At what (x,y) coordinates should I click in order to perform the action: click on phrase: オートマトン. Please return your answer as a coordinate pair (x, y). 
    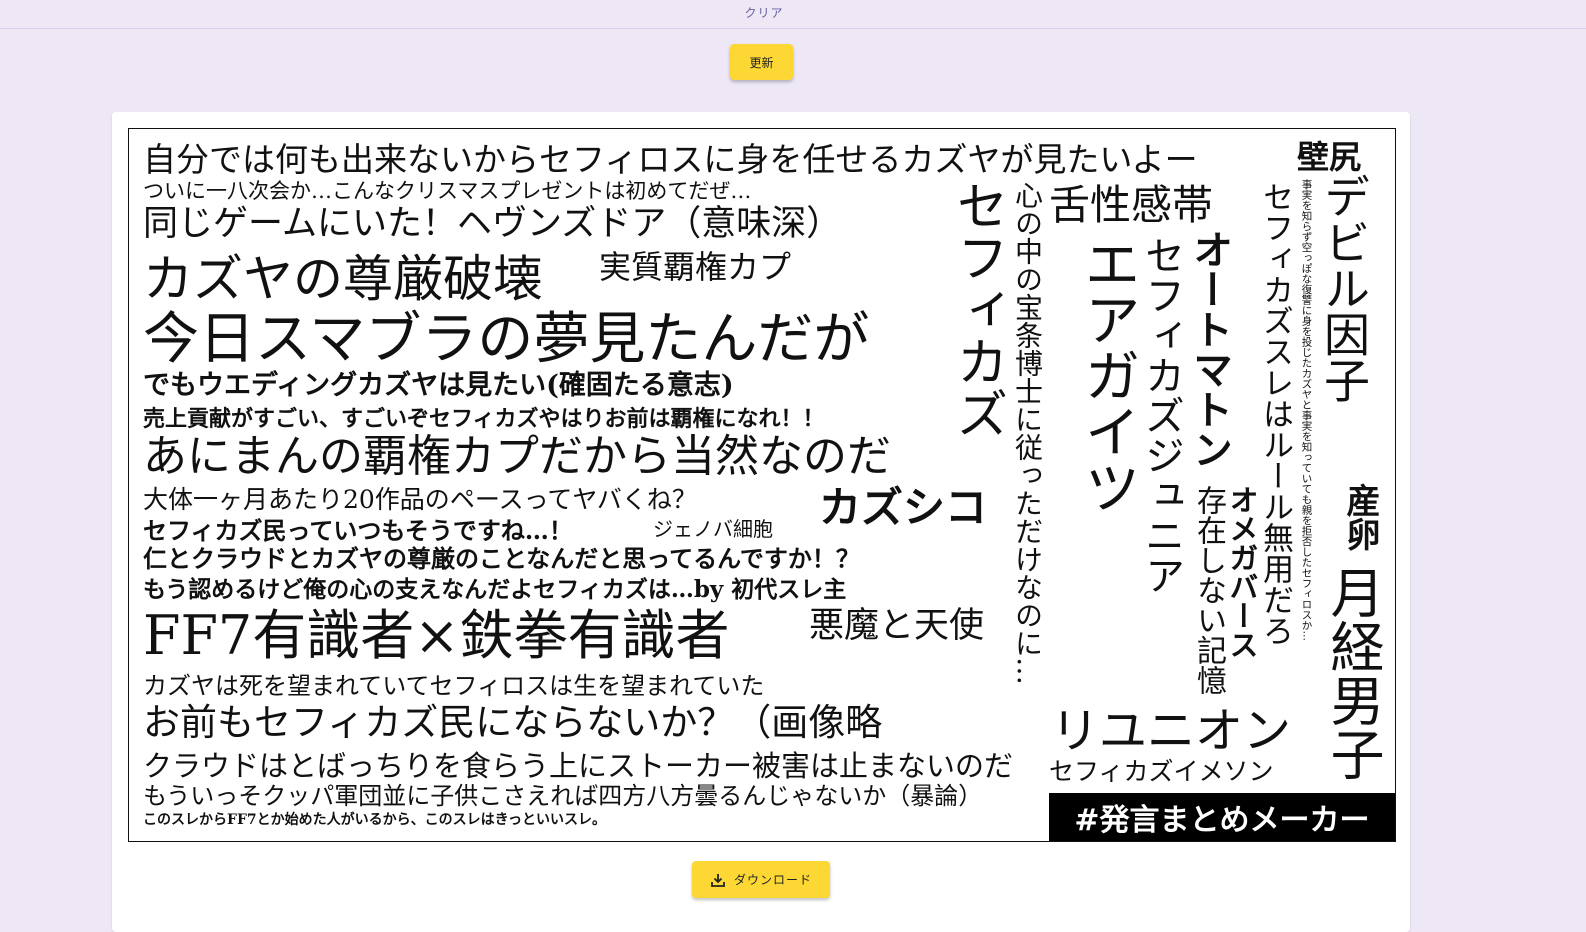
    Looking at the image, I should click on (1209, 349).